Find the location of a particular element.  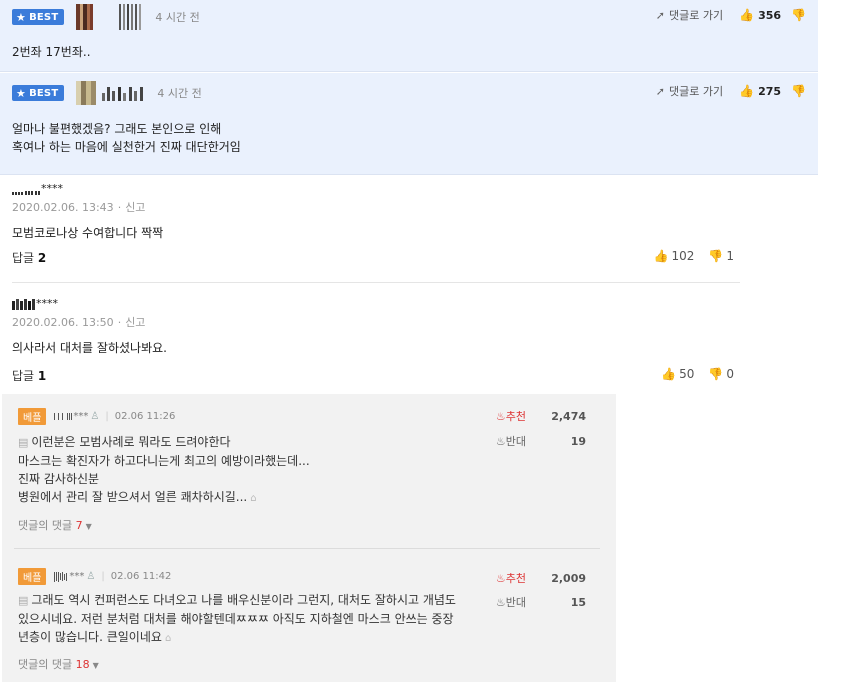

reply-date: 02.06 11:42 is located at coordinates (141, 576).